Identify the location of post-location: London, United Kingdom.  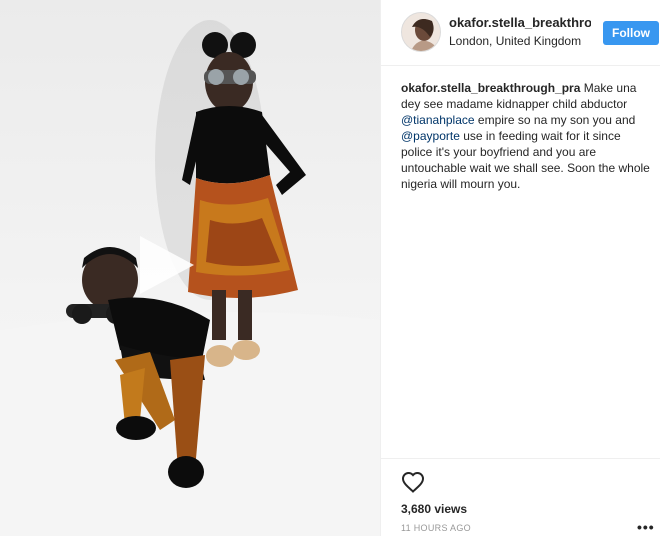
(515, 41).